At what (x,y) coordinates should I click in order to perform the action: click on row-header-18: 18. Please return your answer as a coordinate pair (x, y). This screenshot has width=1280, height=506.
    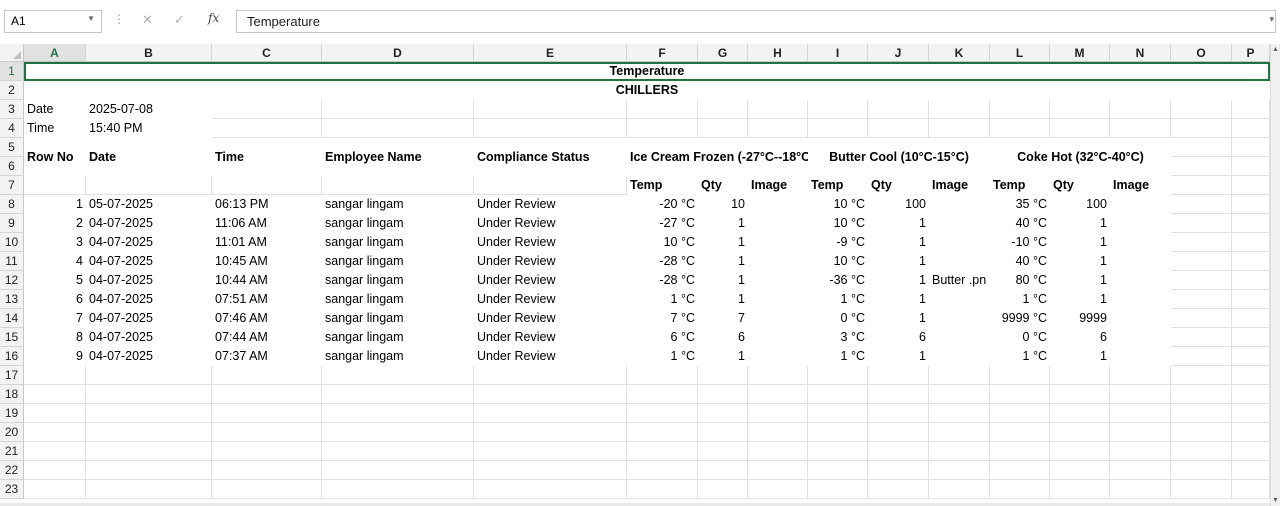
    Looking at the image, I should click on (12, 394).